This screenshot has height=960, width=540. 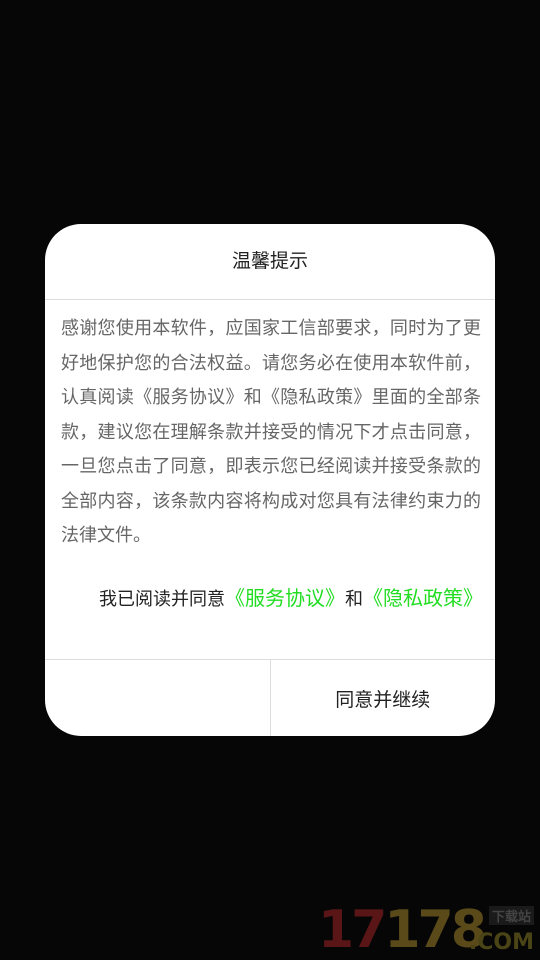 I want to click on watermark-number: 17178, so click(x=402, y=930).